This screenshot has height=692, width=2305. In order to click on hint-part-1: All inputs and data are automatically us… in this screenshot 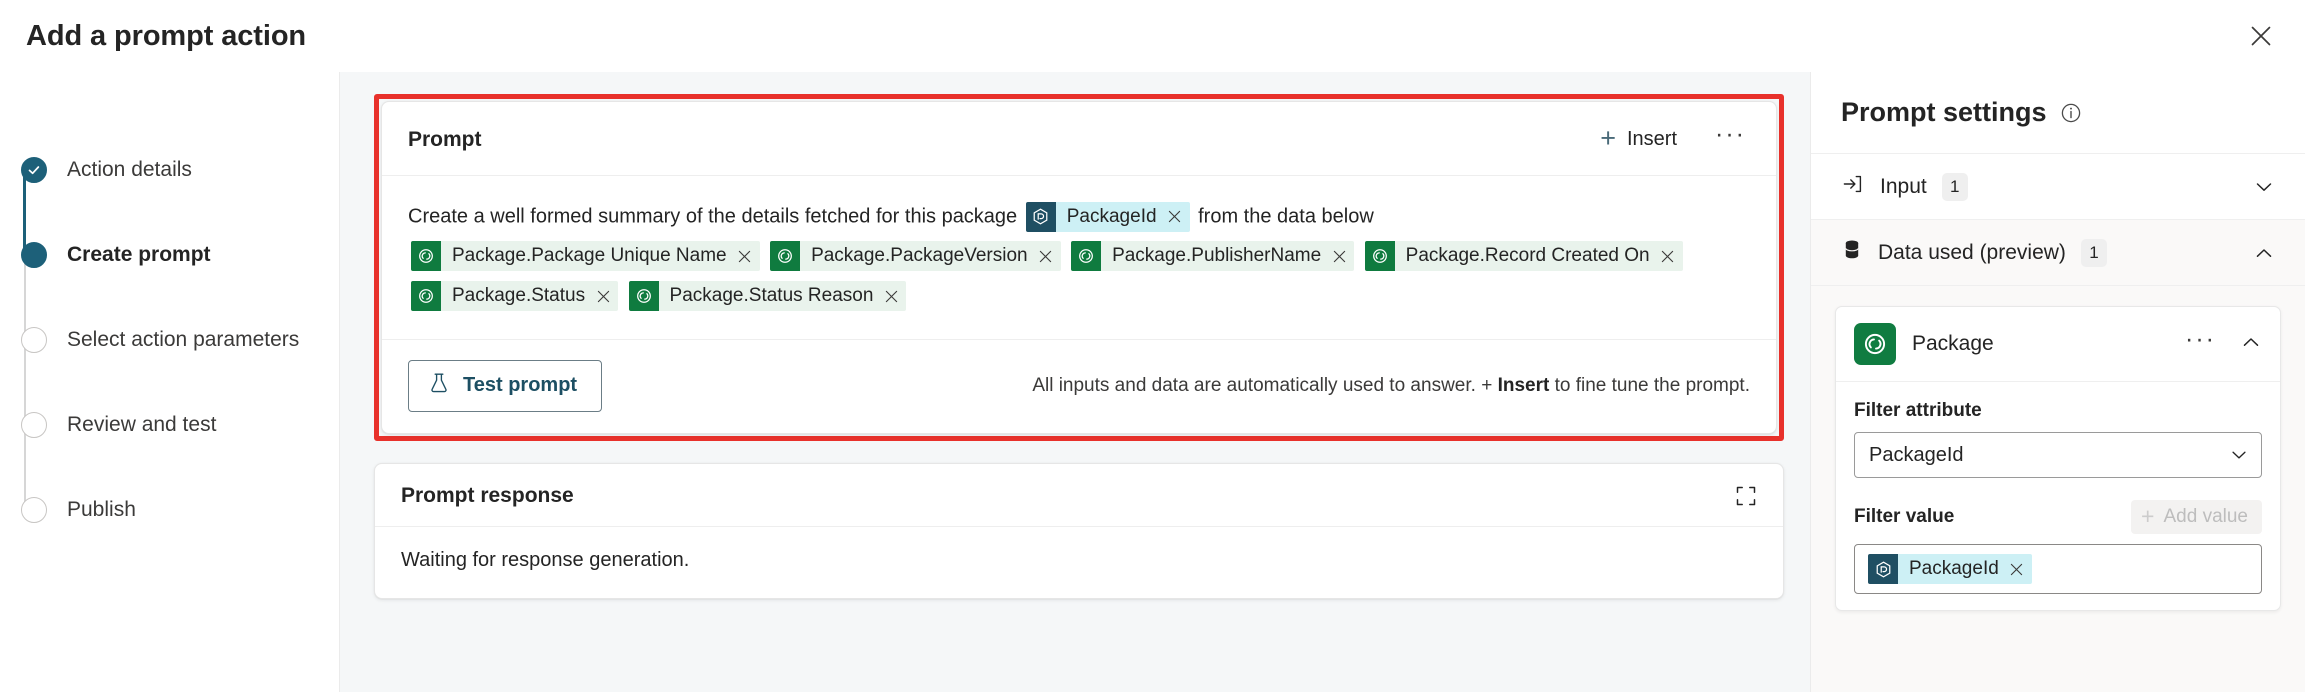, I will do `click(1265, 385)`.